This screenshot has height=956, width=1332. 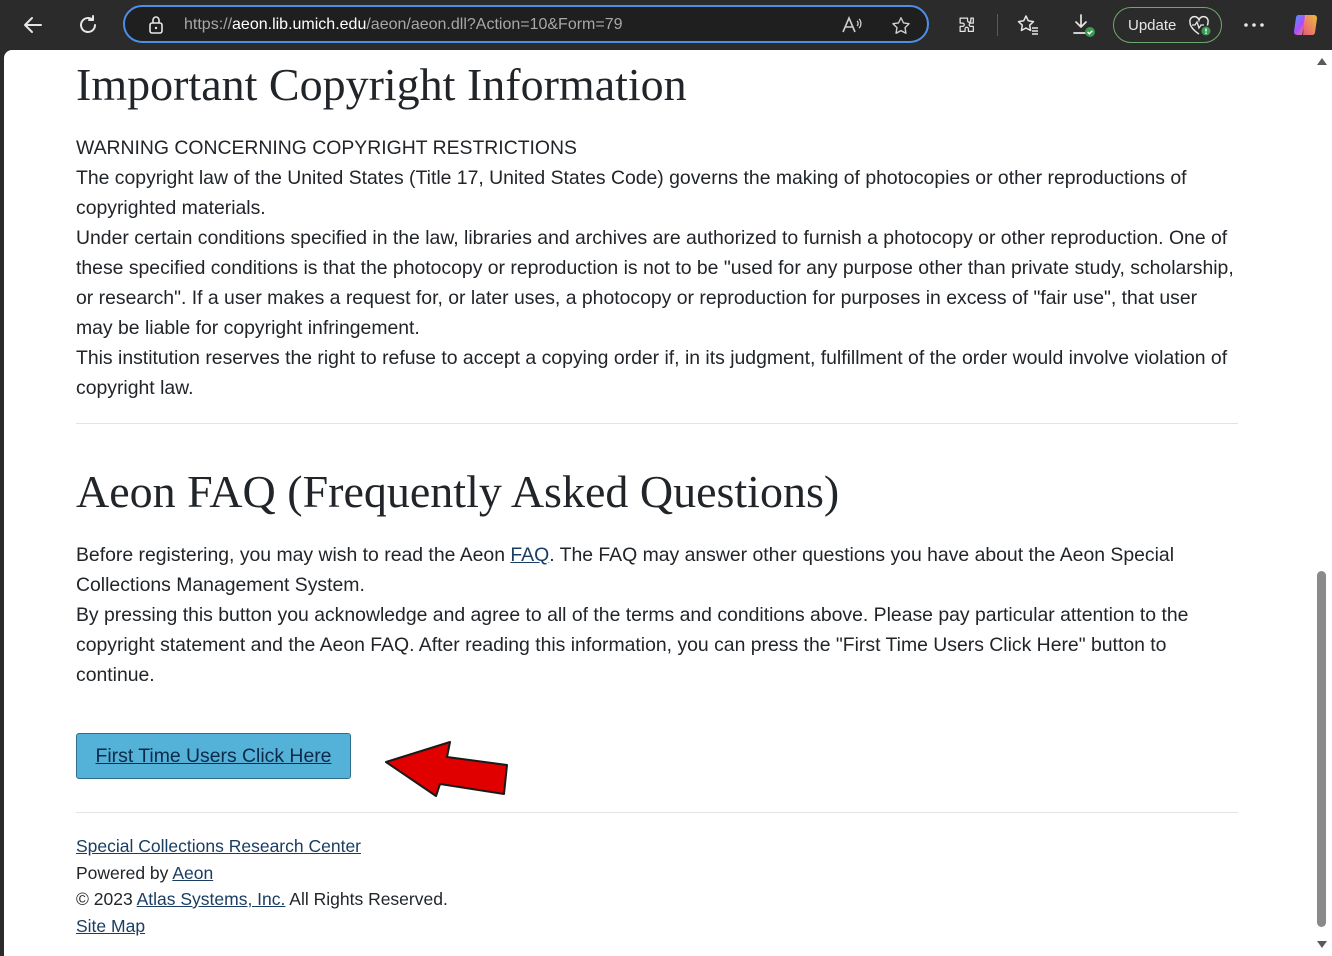 What do you see at coordinates (211, 899) in the screenshot?
I see `atlas-systems-link: Atlas Systems, Inc.` at bounding box center [211, 899].